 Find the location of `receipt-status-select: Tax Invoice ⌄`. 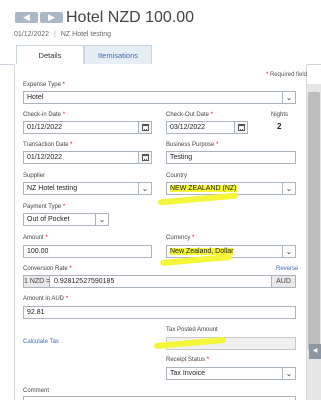

receipt-status-select: Tax Invoice ⌄ is located at coordinates (231, 373).